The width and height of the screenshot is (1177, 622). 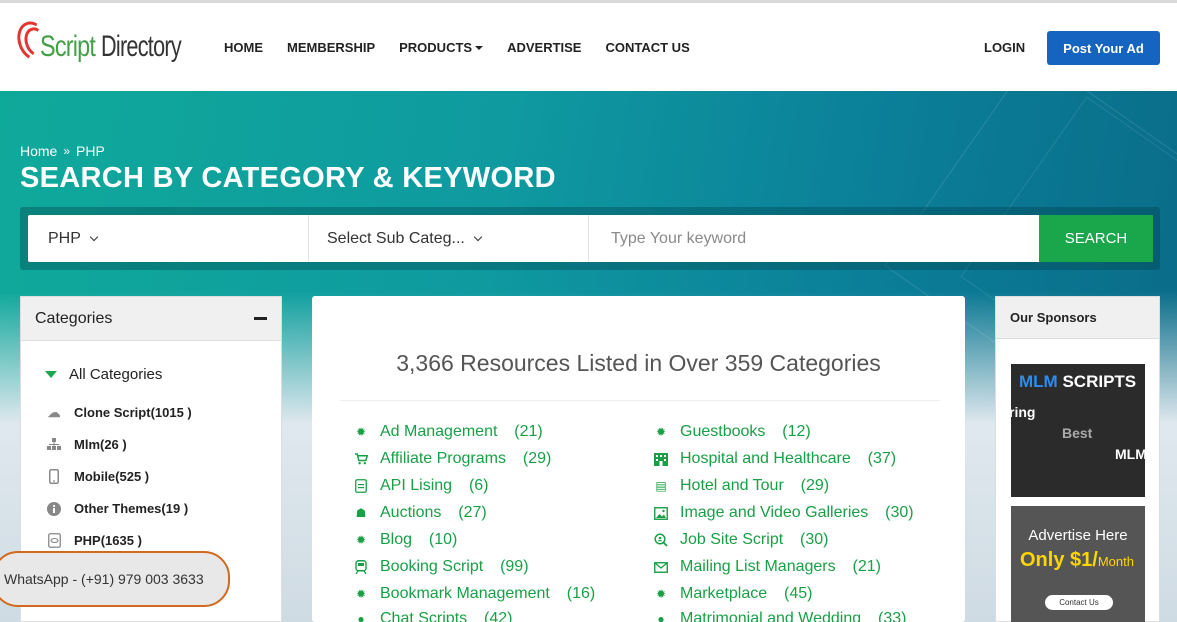 I want to click on category-link: ✹ Blog (10), so click(x=405, y=540).